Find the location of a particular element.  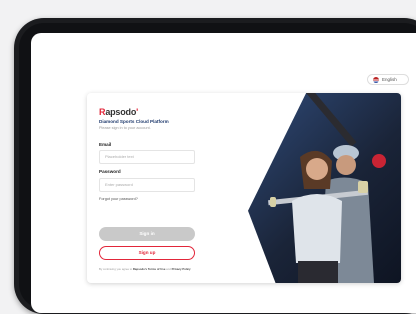

email-field: Placeholder text is located at coordinates (147, 157).